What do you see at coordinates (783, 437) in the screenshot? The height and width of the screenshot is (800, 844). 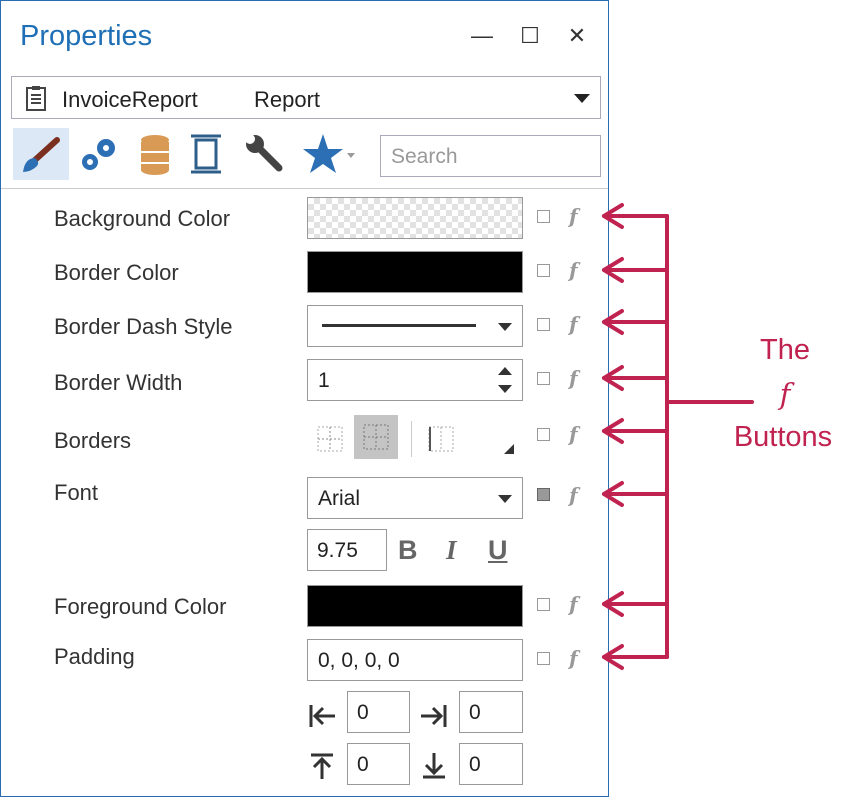 I see `annotation-line3: Buttons` at bounding box center [783, 437].